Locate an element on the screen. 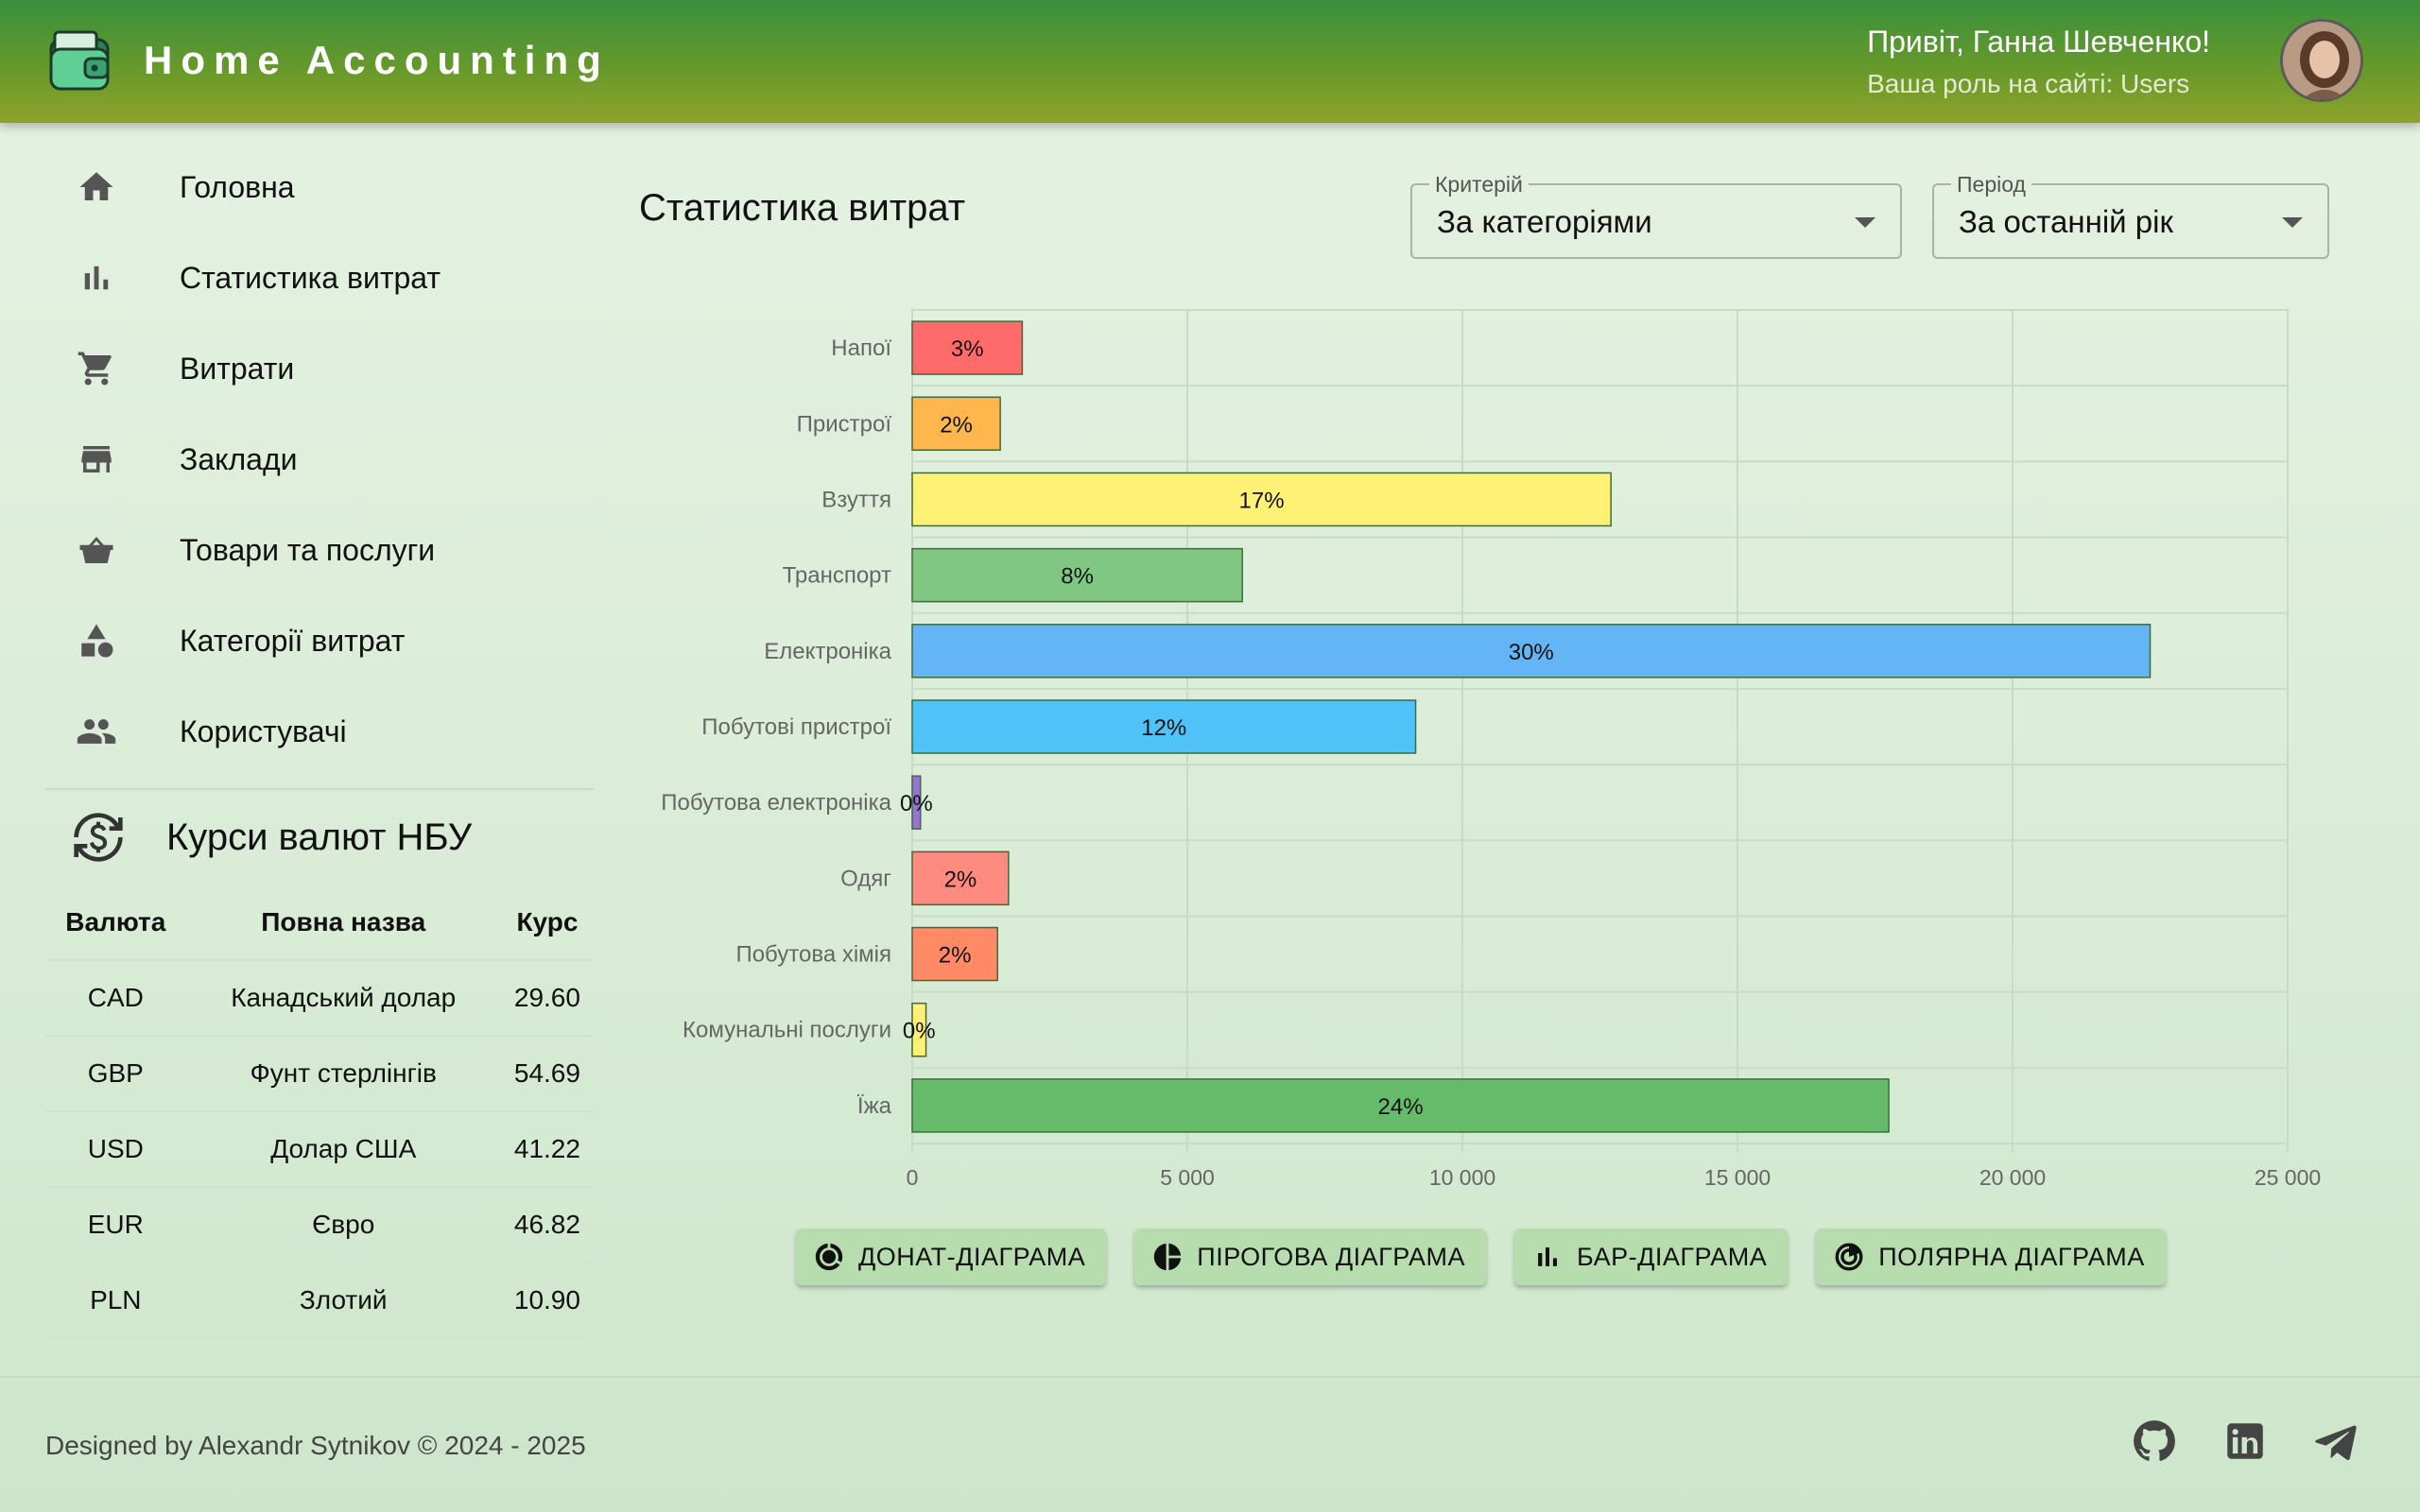  data-label: 3% is located at coordinates (967, 349).